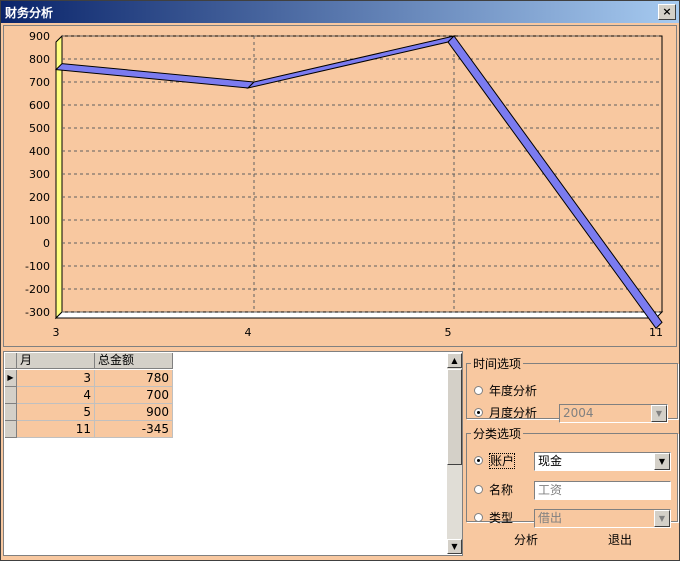 This screenshot has height=561, width=680. What do you see at coordinates (46, 243) in the screenshot?
I see `y-tick-label: 0` at bounding box center [46, 243].